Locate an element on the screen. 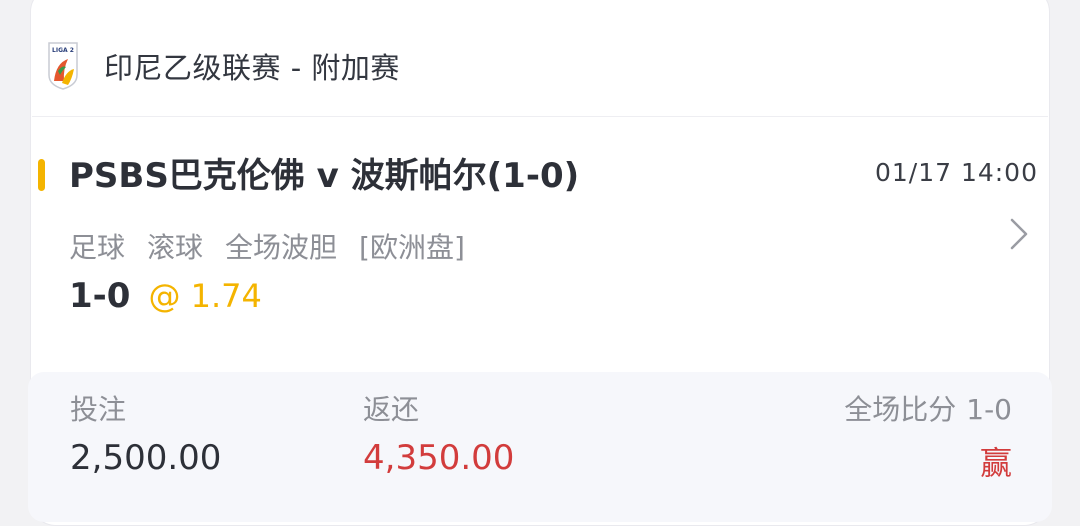  chevron-right-icon is located at coordinates (1018, 234).